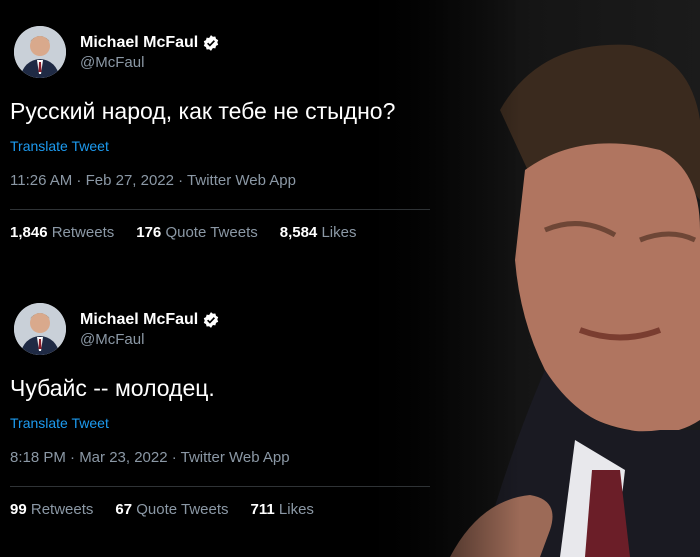 This screenshot has height=557, width=700. Describe the element at coordinates (29, 232) in the screenshot. I see `retweets-count: 1,846` at that location.